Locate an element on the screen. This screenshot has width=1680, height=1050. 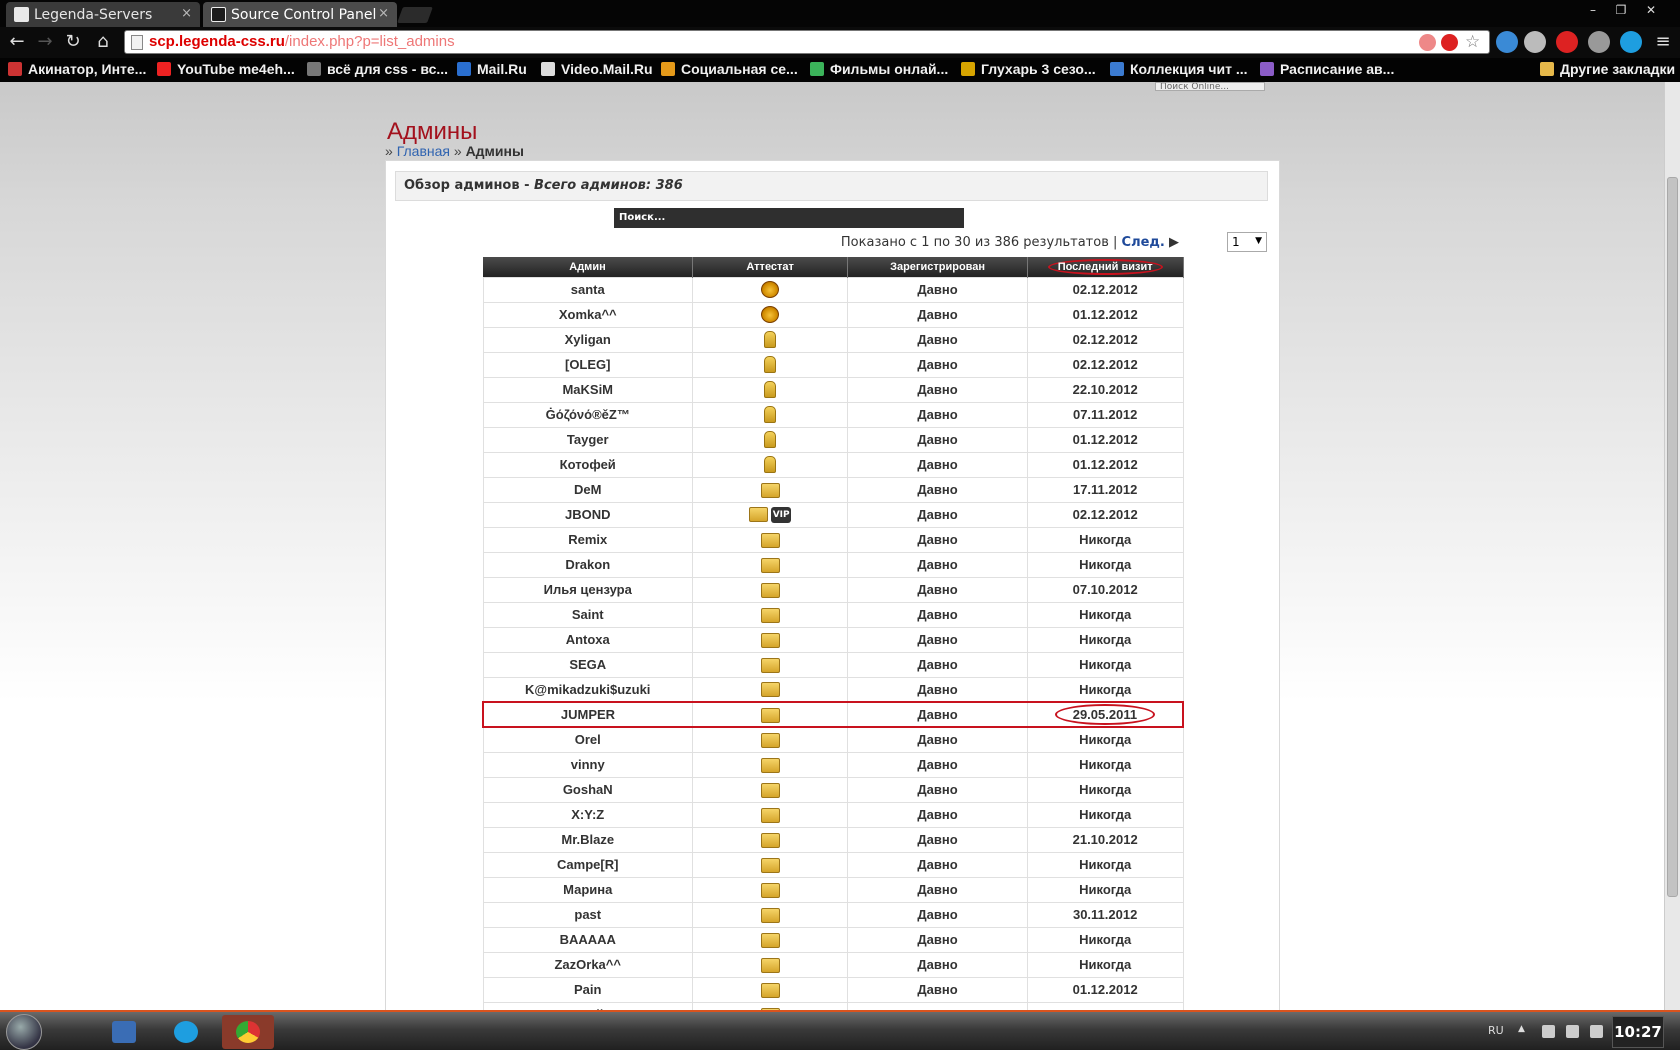
admin-name: BAAAAA is located at coordinates (587, 939).